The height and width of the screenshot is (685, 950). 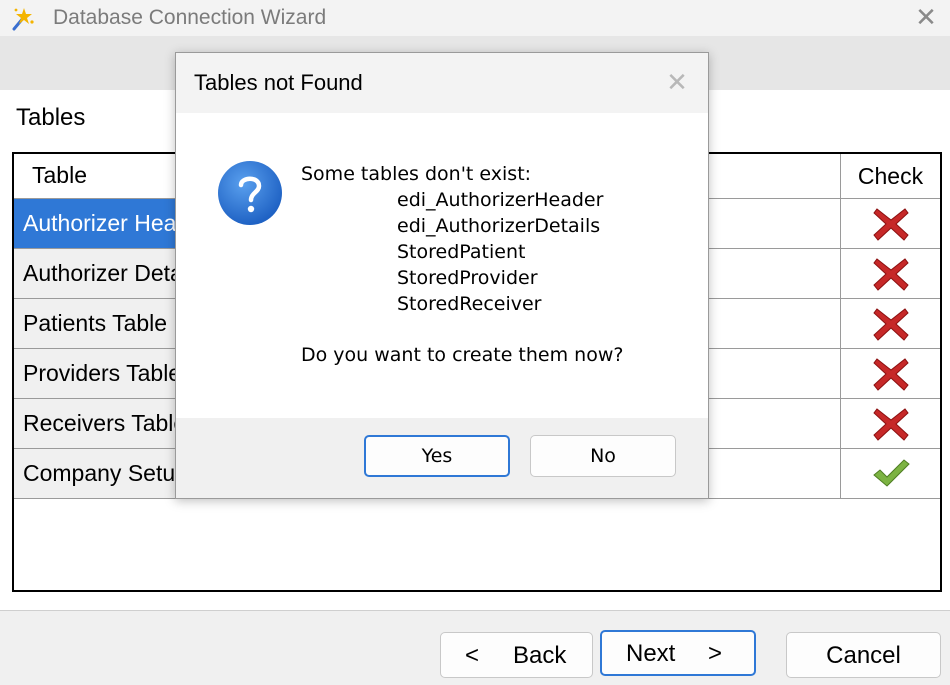 I want to click on window-title-bar: Database Connection Wizard ✕, so click(x=475, y=18).